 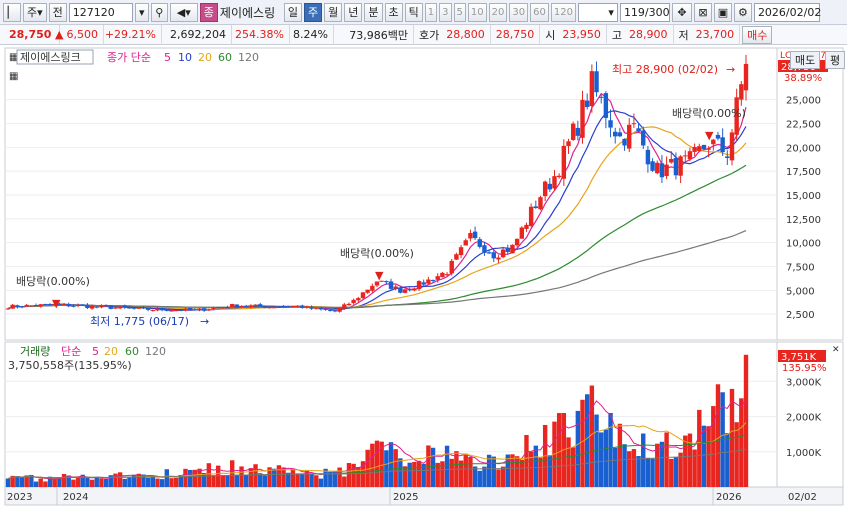 I want to click on num-60-button: 60, so click(x=539, y=12).